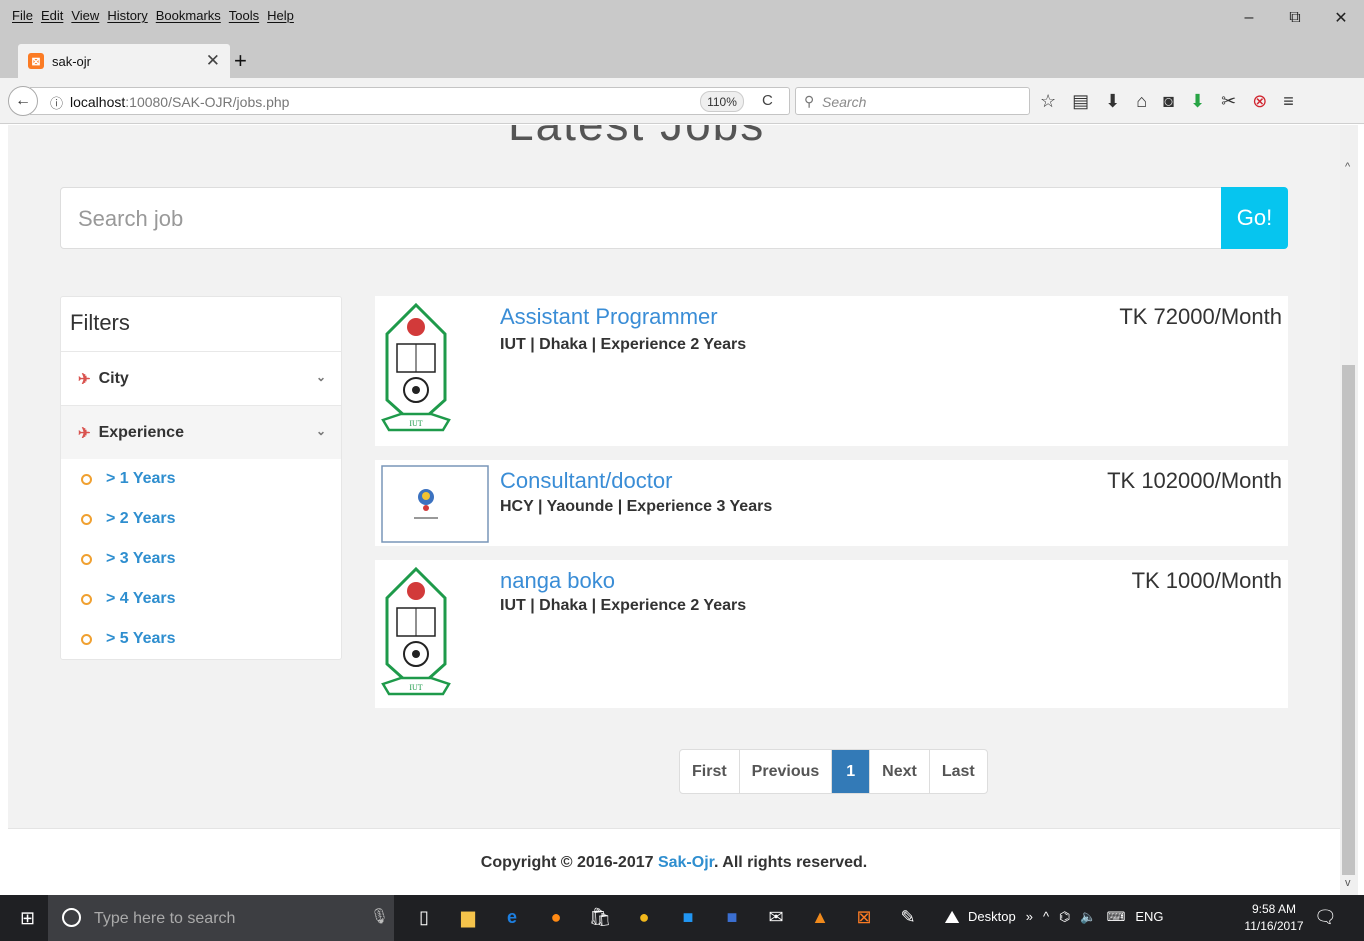 The height and width of the screenshot is (941, 1364). Describe the element at coordinates (424, 917) in the screenshot. I see `task-view-icon: ▯` at that location.